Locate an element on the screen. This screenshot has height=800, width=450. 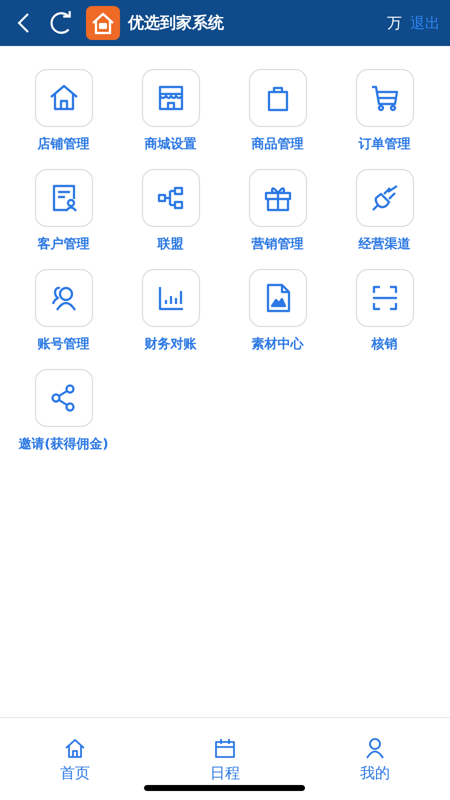
menu-label: 订单管理 is located at coordinates (384, 144).